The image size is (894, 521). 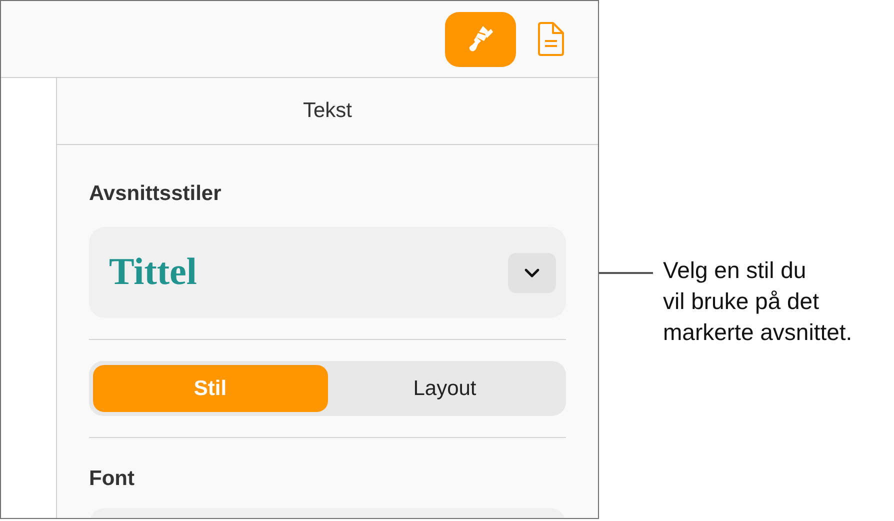 I want to click on chevron-down-icon, so click(x=532, y=273).